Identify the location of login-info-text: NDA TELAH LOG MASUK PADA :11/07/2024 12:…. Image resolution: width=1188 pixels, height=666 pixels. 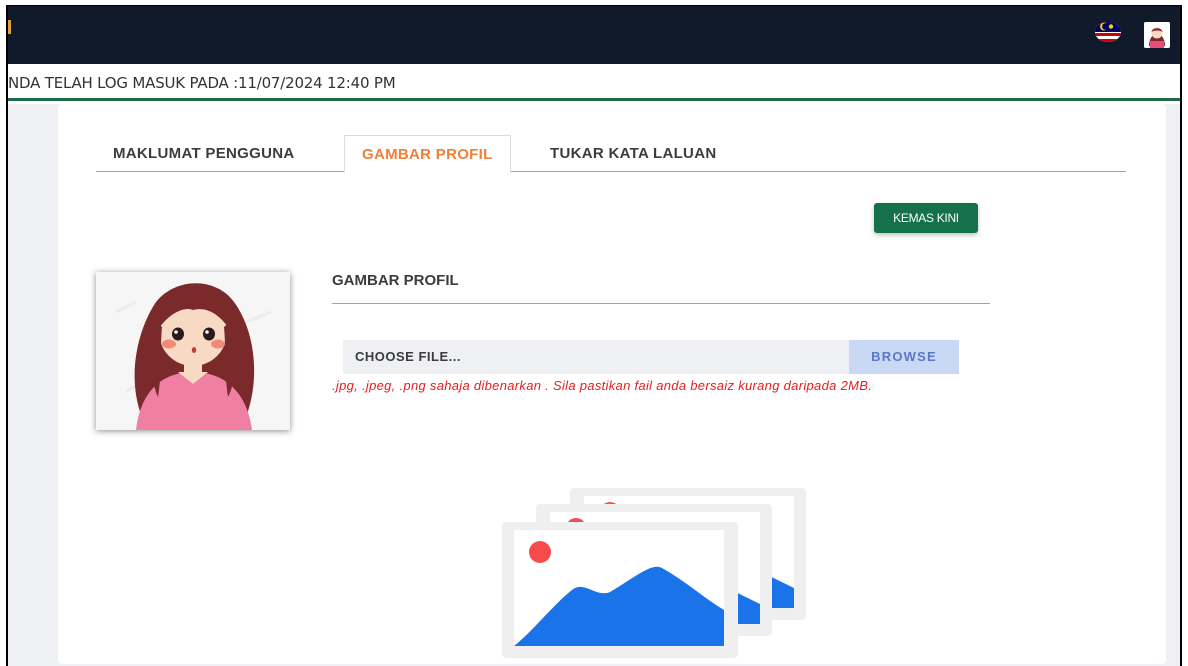
(202, 83).